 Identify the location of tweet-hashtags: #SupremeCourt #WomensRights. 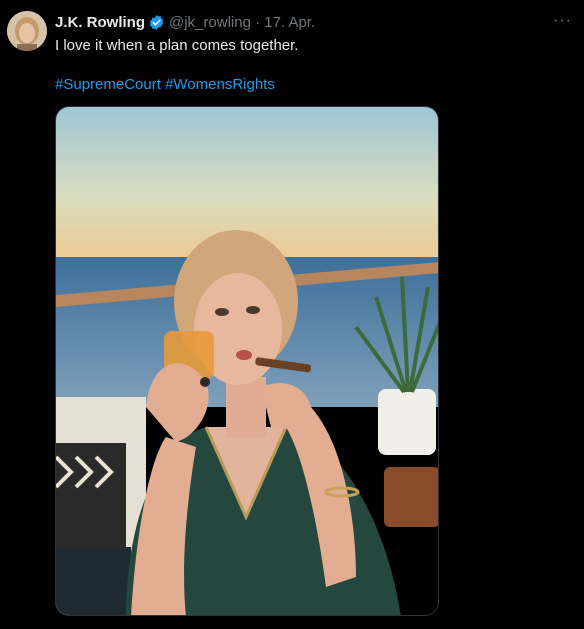
(165, 85).